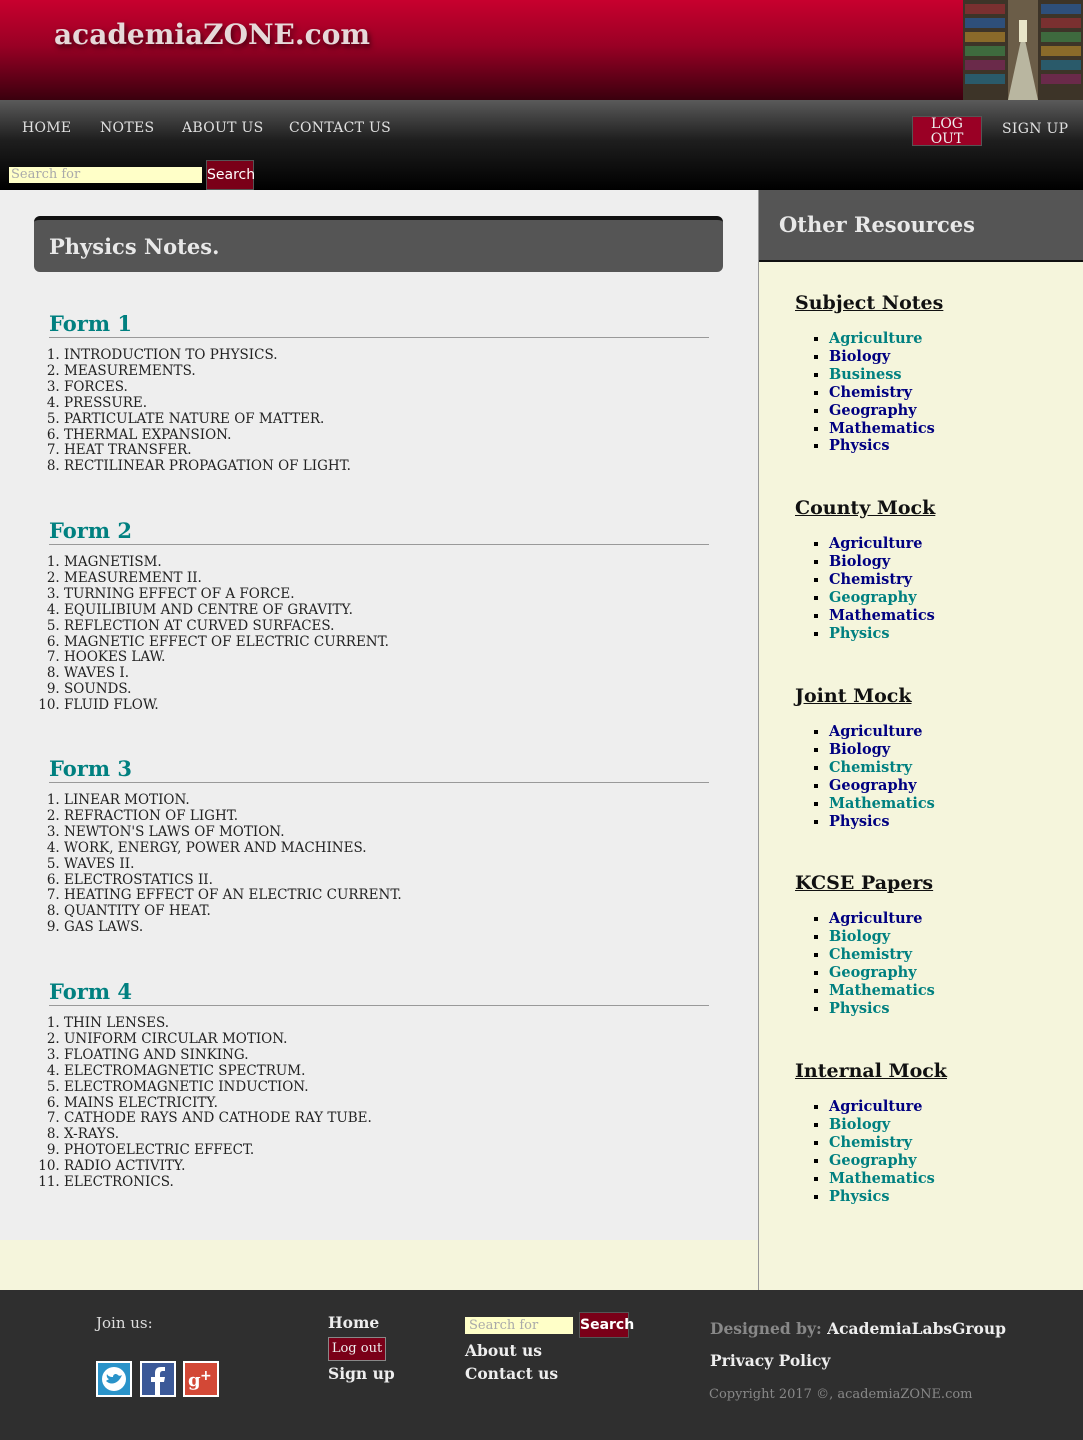 The height and width of the screenshot is (1440, 1083). Describe the element at coordinates (46, 128) in the screenshot. I see `nav-home: HOME` at that location.